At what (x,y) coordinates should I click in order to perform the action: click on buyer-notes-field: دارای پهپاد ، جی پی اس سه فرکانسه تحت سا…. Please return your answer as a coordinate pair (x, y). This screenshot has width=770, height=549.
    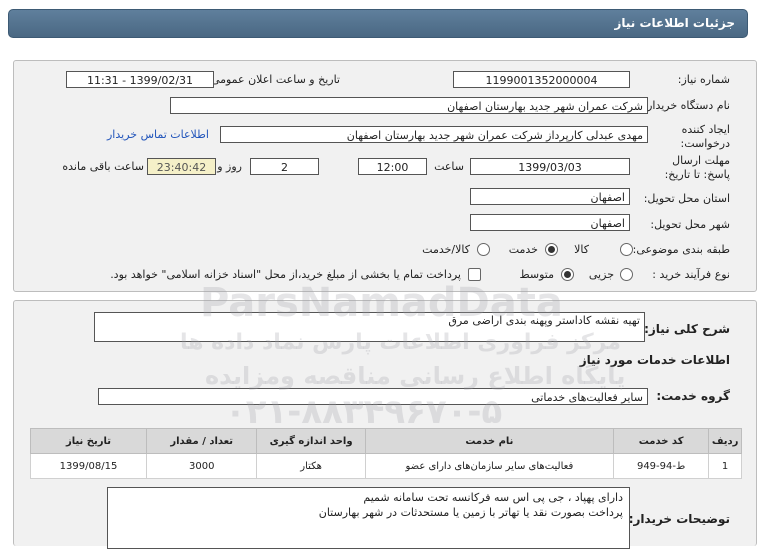
    Looking at the image, I should click on (368, 518).